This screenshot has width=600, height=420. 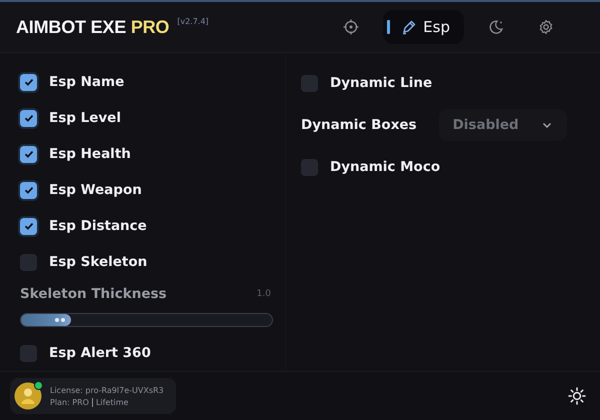 I want to click on crosshair-icon, so click(x=351, y=27).